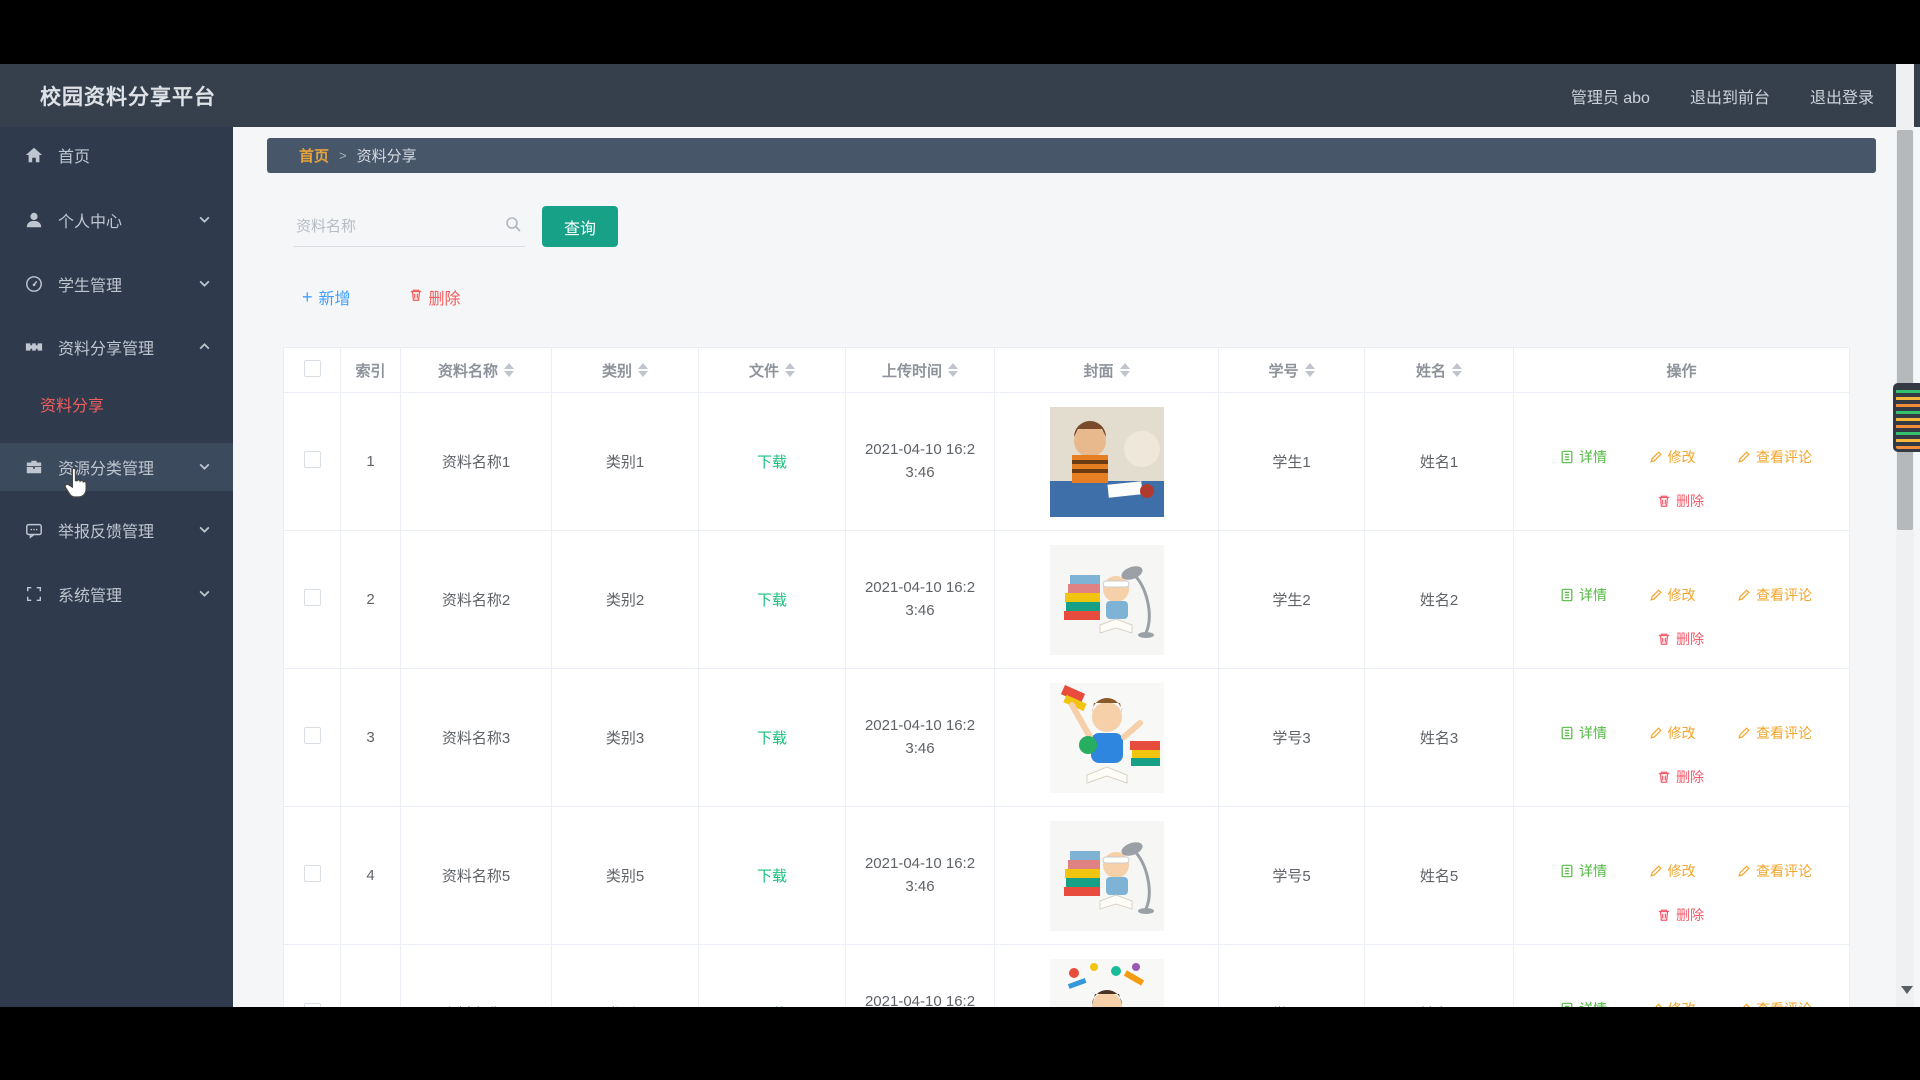 The image size is (1920, 1080). Describe the element at coordinates (370, 599) in the screenshot. I see `cell-index: 2` at that location.